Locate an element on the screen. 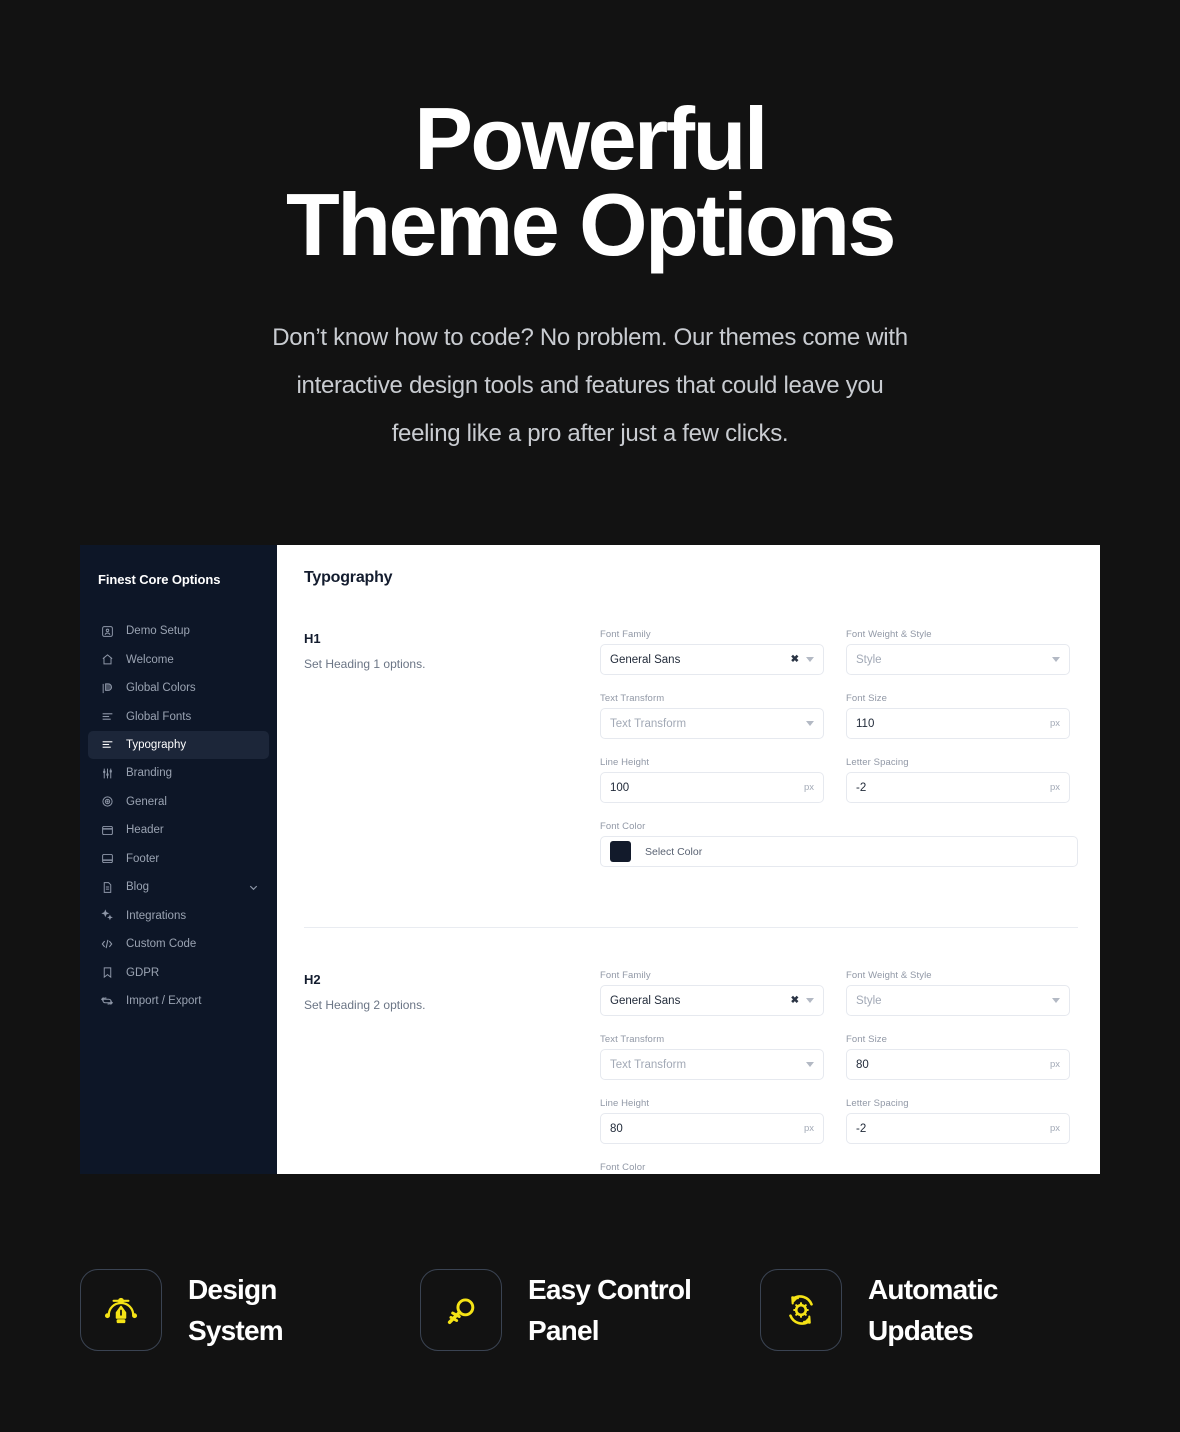  home-icon is located at coordinates (107, 660).